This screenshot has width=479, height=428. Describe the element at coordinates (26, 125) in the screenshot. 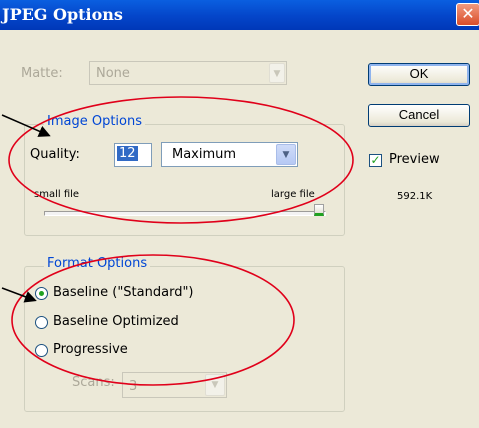

I see `annotation-arrow` at that location.